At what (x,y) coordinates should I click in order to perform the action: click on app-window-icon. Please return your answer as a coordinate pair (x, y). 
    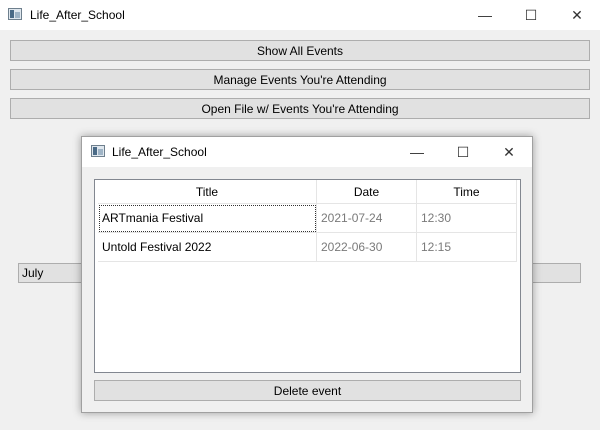
    Looking at the image, I should click on (15, 14).